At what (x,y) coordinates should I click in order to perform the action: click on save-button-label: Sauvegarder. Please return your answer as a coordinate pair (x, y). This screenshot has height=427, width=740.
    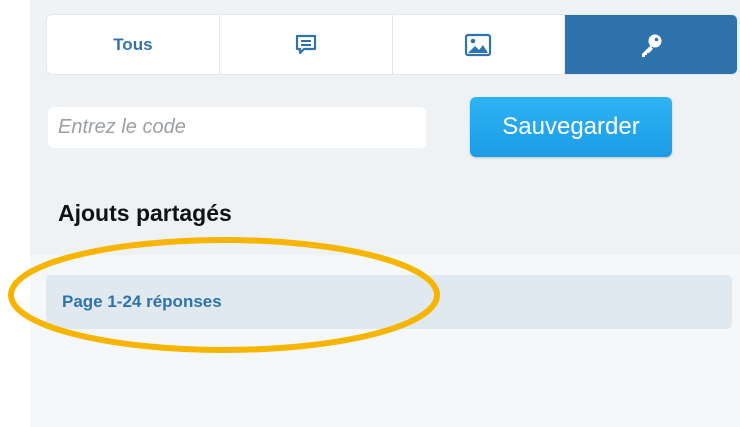
    Looking at the image, I should click on (571, 126).